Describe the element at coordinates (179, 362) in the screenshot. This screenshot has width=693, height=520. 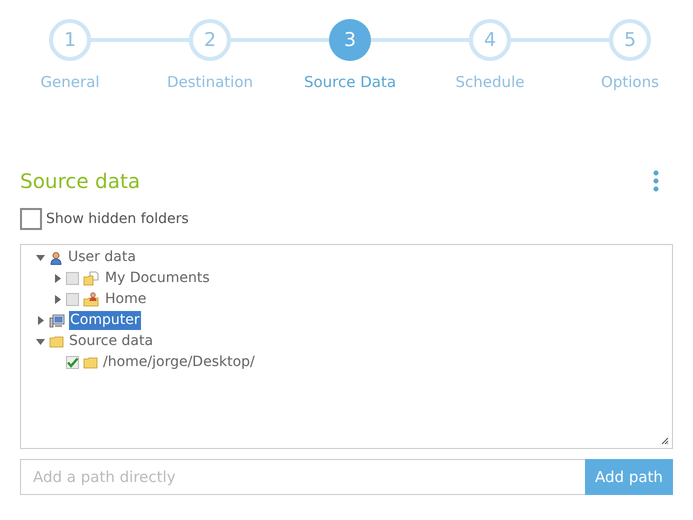
I see `tree-item: /home/jorge/Desktop/` at that location.